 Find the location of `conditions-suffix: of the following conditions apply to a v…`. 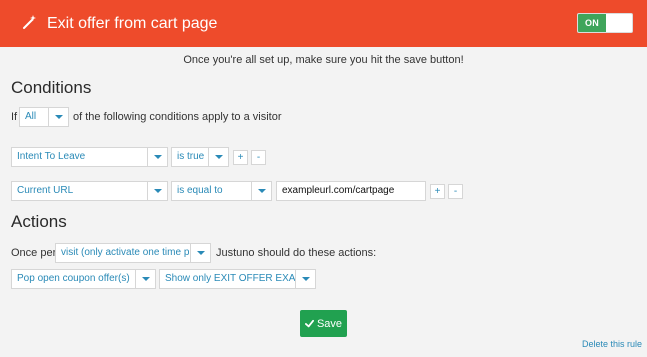

conditions-suffix: of the following conditions apply to a v… is located at coordinates (177, 117).